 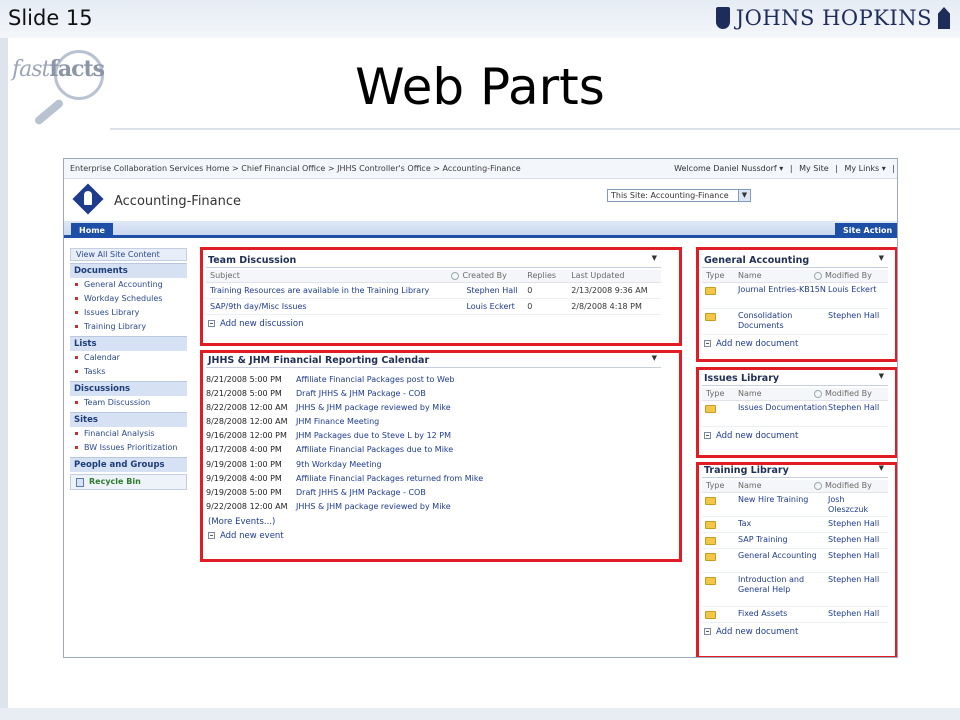 What do you see at coordinates (128, 270) in the screenshot?
I see `ql-heading-documents: Documents` at bounding box center [128, 270].